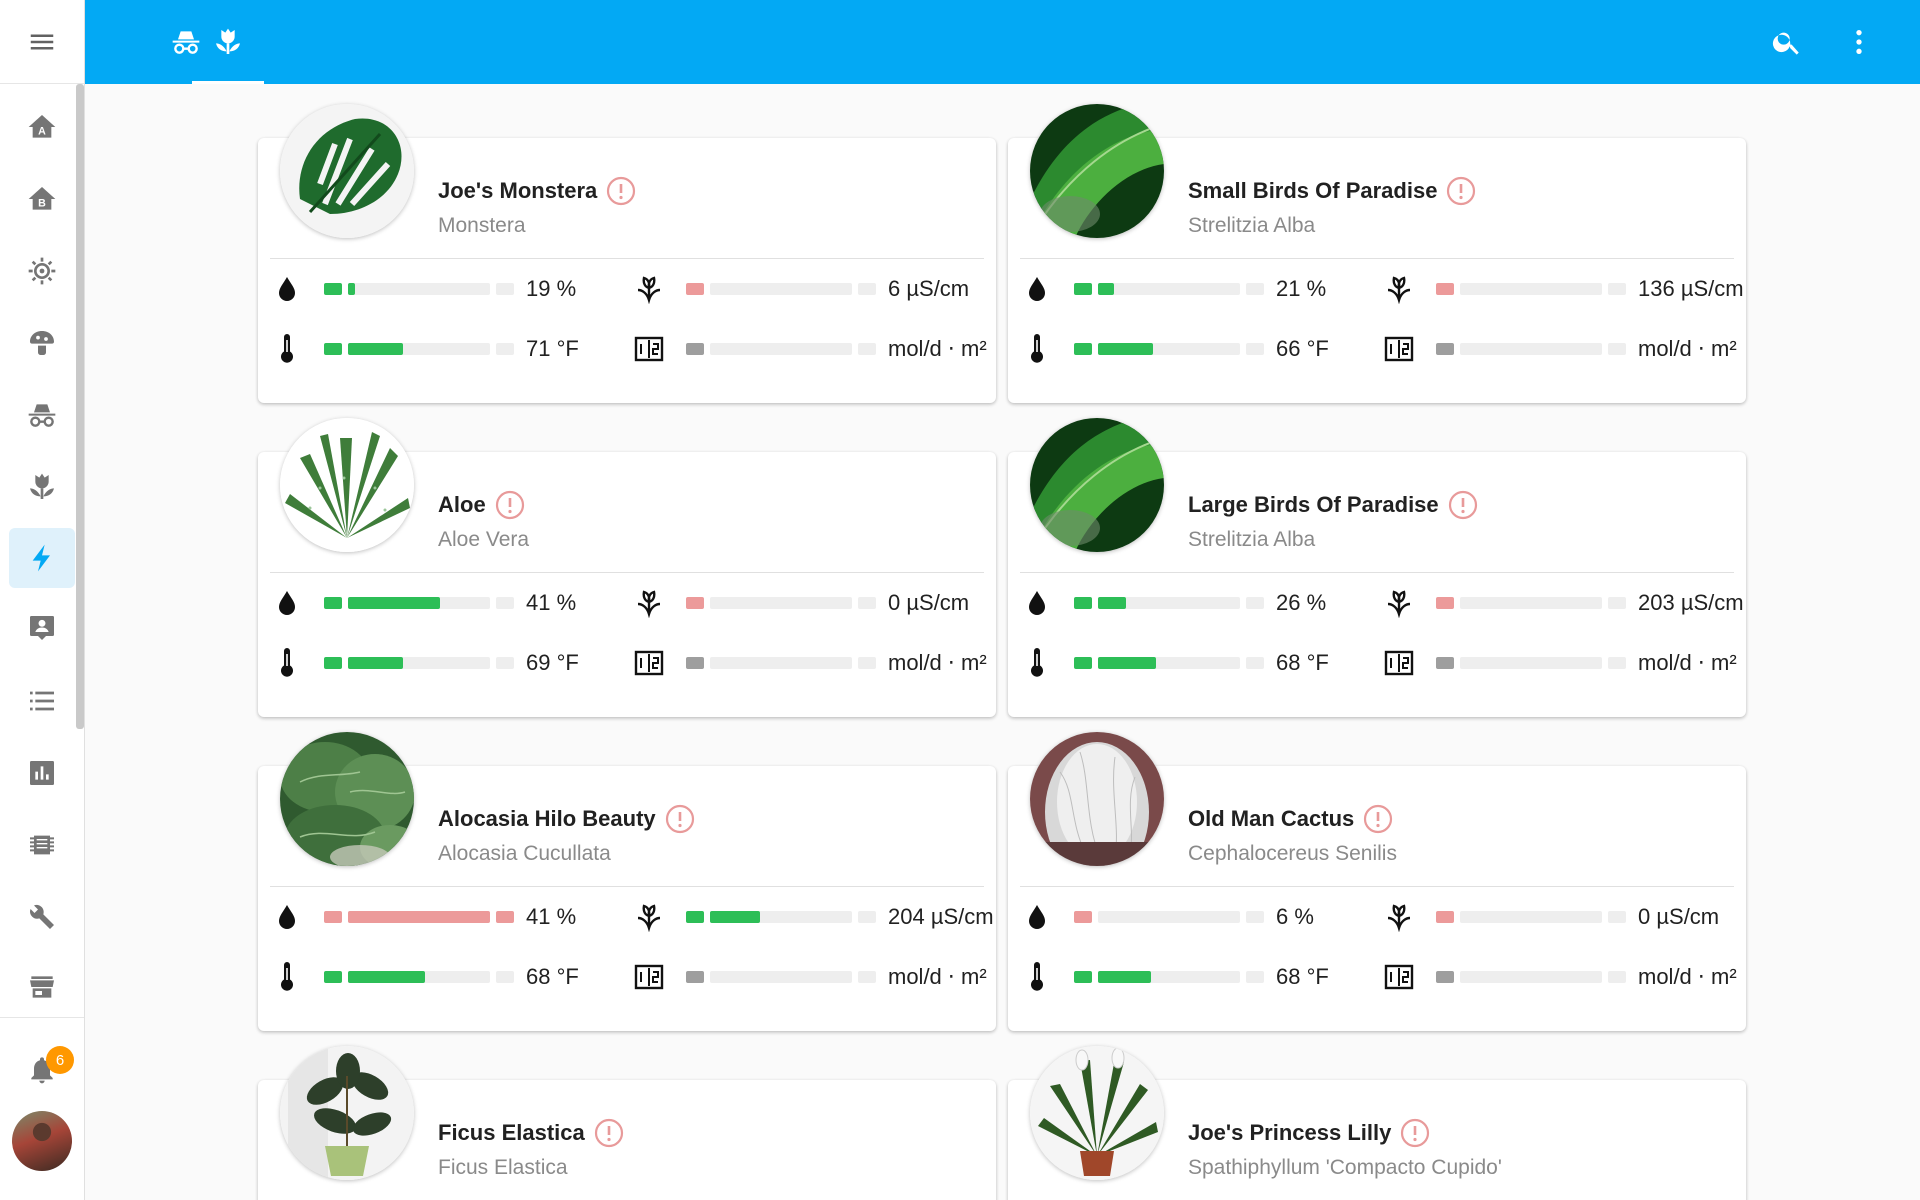  I want to click on tab-plants, so click(228, 42).